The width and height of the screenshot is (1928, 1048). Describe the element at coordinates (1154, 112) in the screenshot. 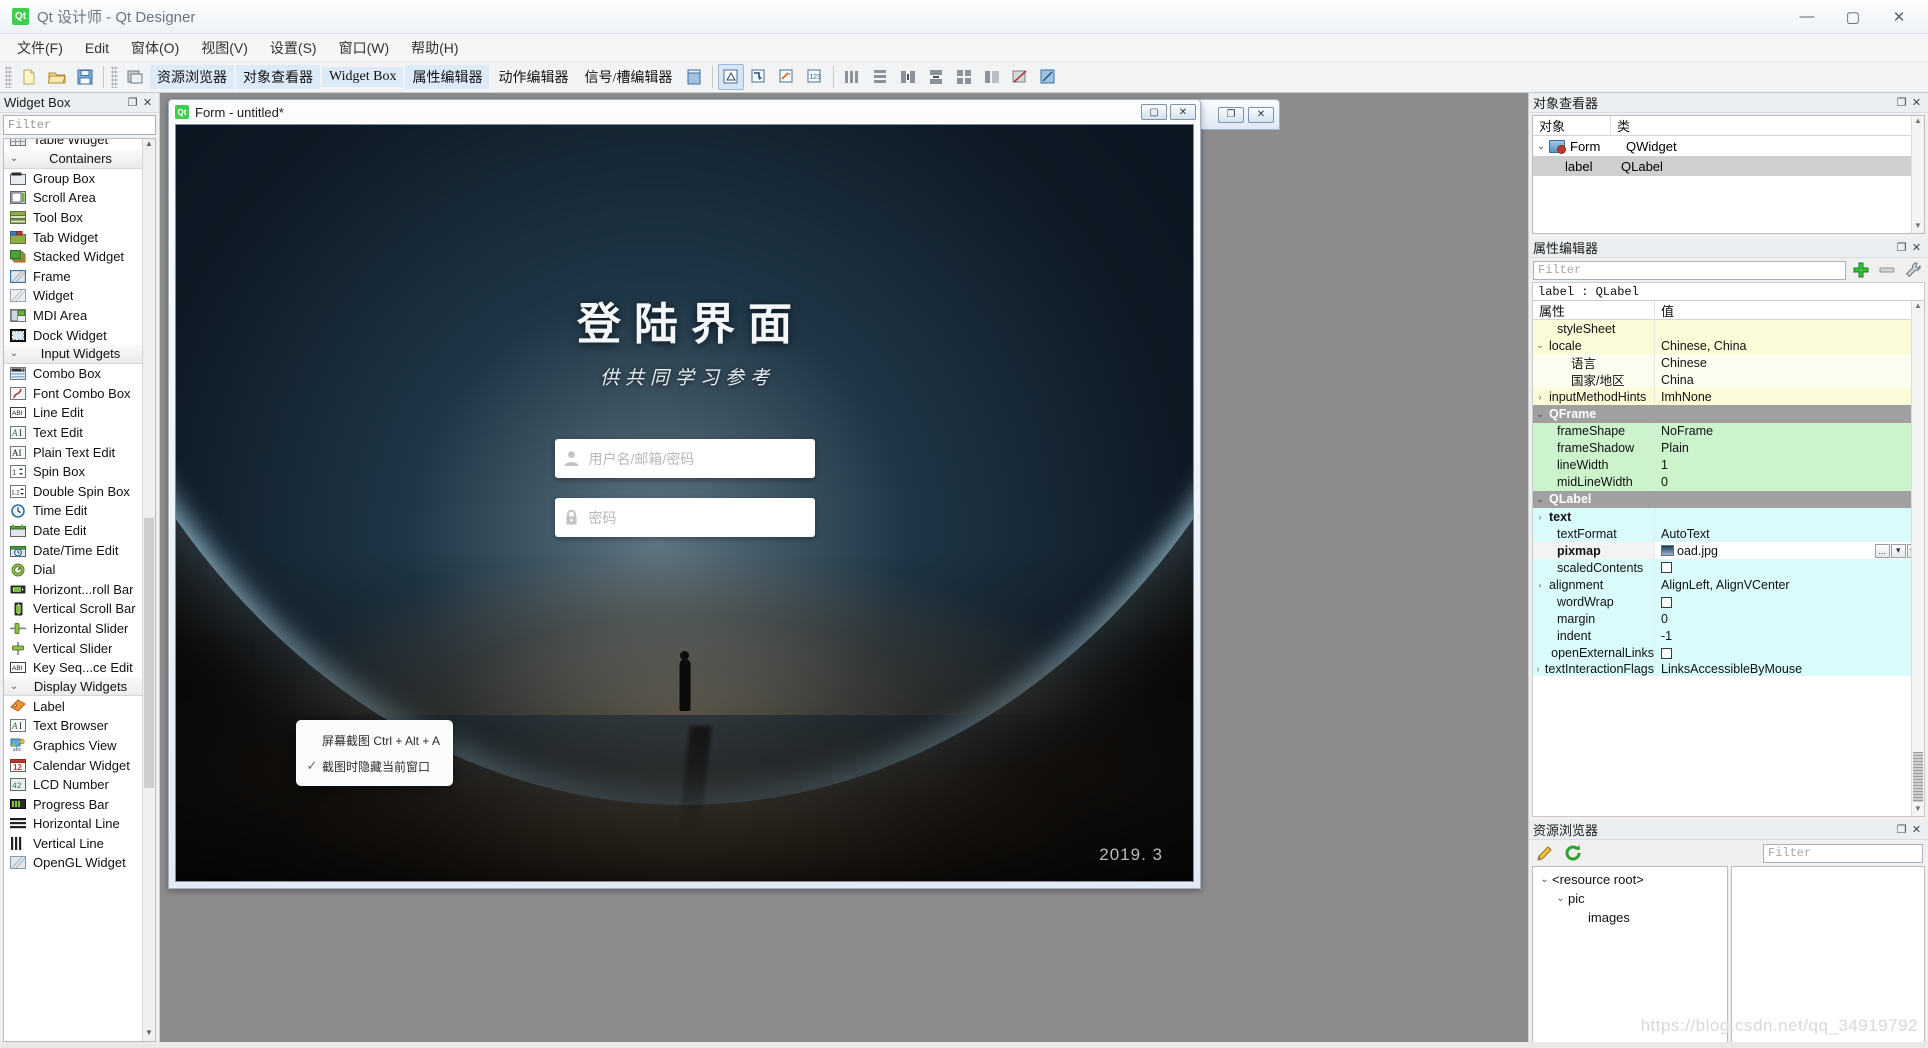

I see `form-maximize-button: ▢` at that location.